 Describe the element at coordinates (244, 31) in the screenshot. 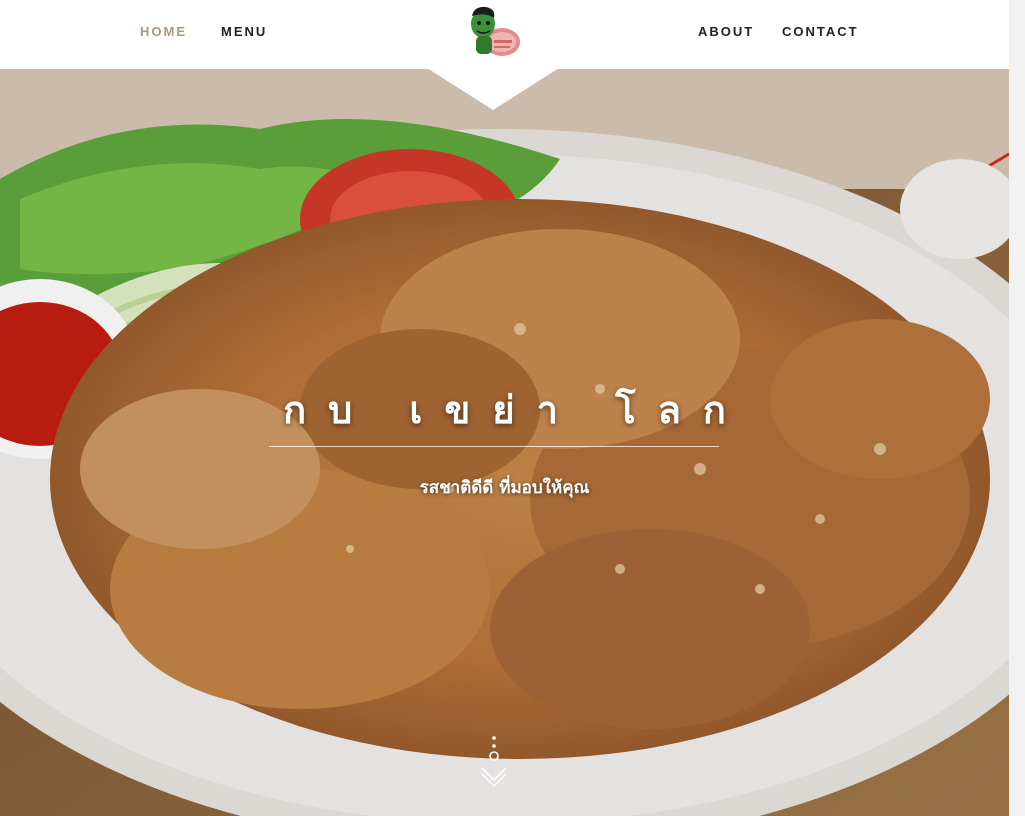

I see `nav-menu-link: MENU` at that location.